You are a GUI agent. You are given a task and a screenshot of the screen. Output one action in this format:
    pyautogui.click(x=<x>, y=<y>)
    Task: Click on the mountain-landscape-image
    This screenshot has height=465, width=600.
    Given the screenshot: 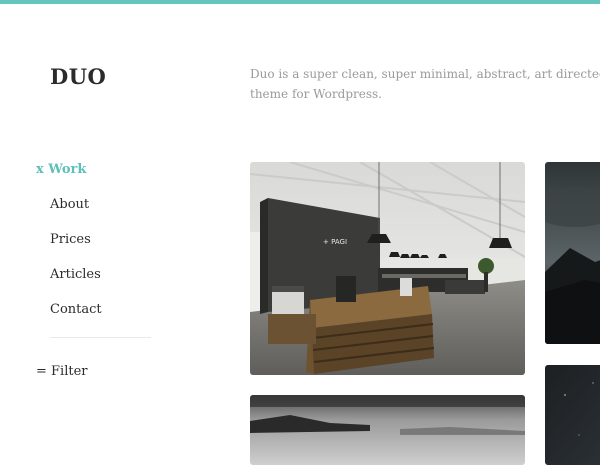 What is the action you would take?
    pyautogui.click(x=572, y=253)
    